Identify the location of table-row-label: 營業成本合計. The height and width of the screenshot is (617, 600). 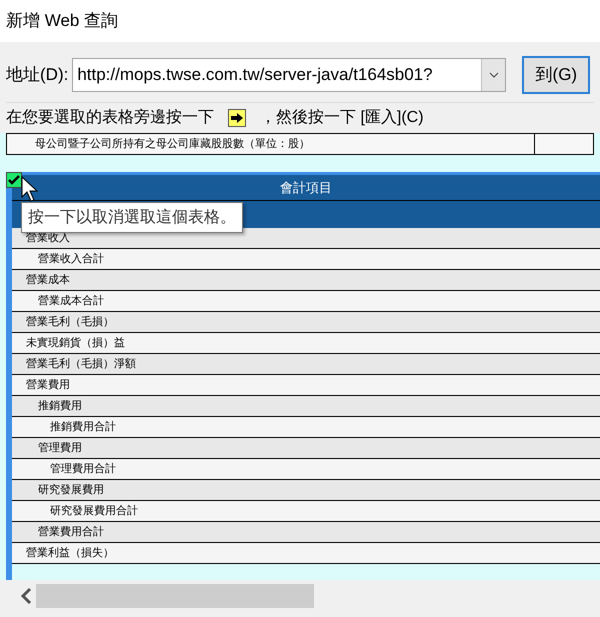
(71, 301).